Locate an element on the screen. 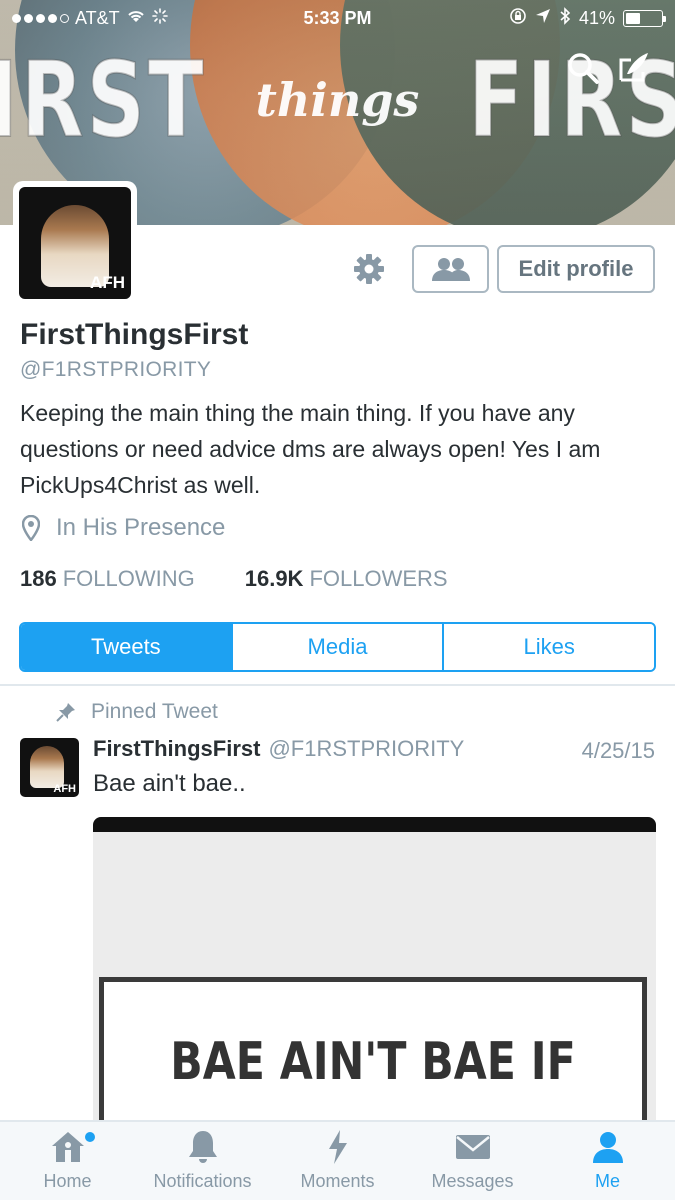 Image resolution: width=675 pixels, height=1200 pixels. nav-me: Me is located at coordinates (607, 1161).